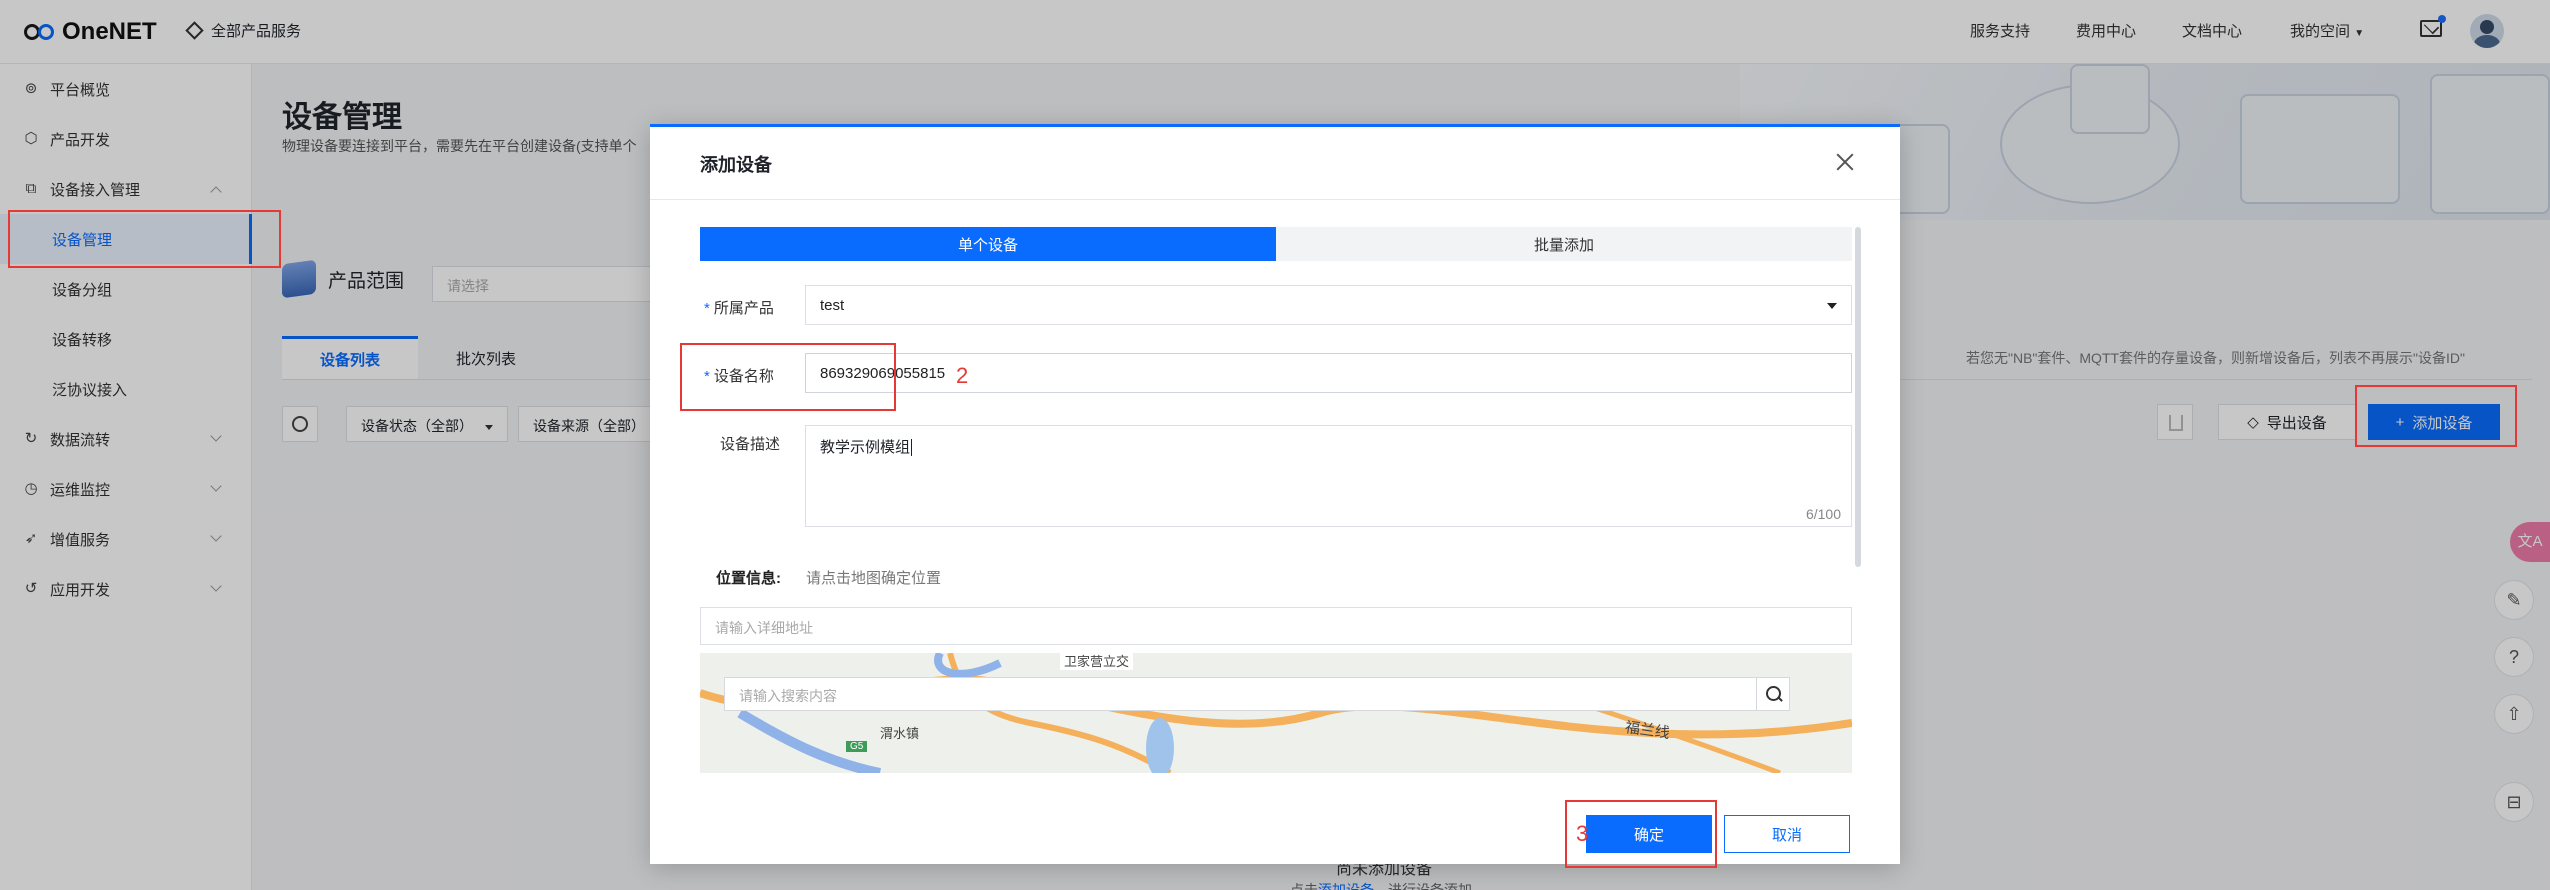 Image resolution: width=2550 pixels, height=890 pixels. Describe the element at coordinates (857, 746) in the screenshot. I see `map-label: G5` at that location.